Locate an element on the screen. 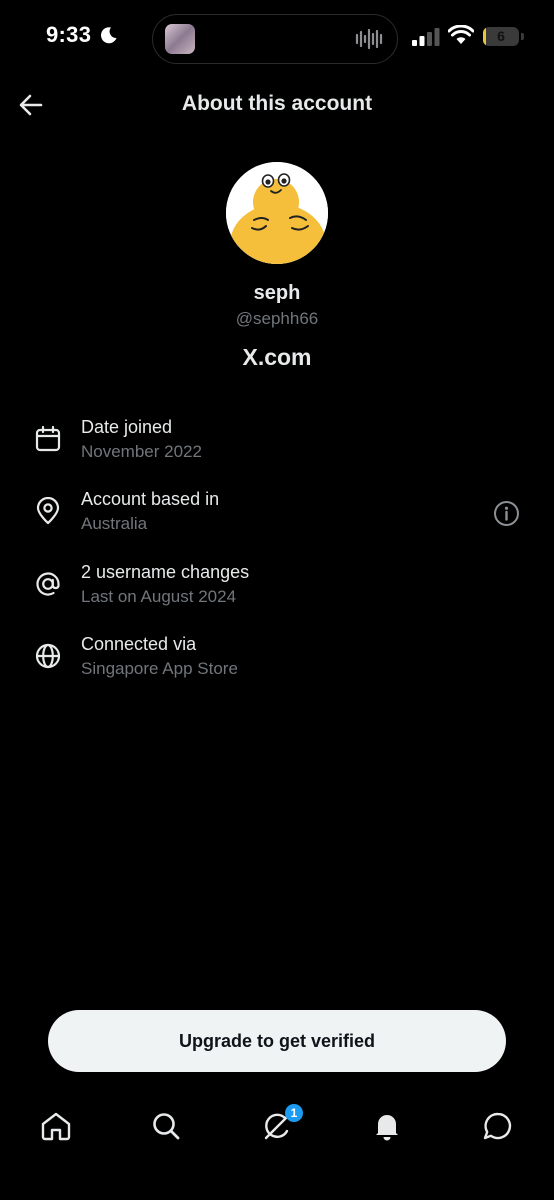 Image resolution: width=554 pixels, height=1200 pixels. home-icon is located at coordinates (56, 1126).